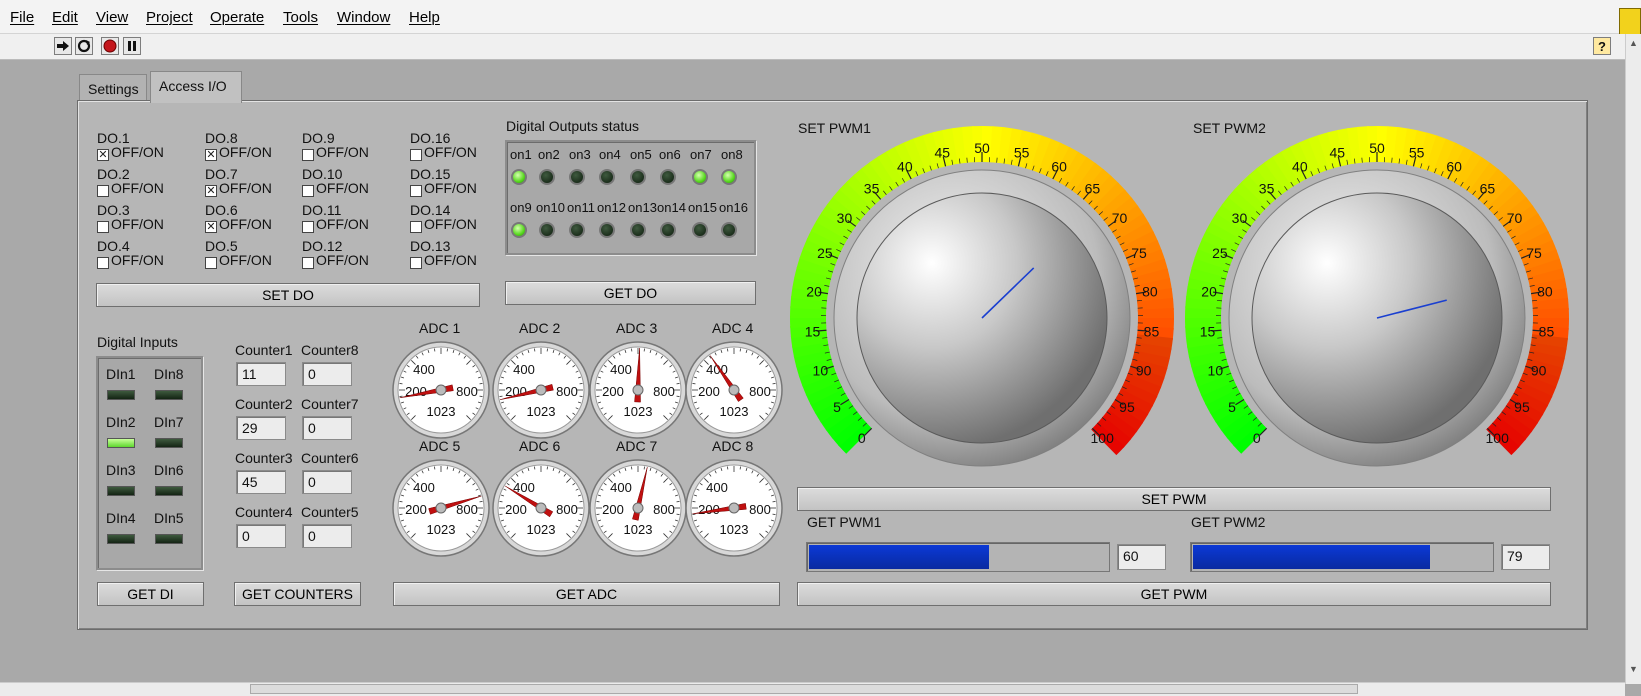 This screenshot has height=696, width=1641. I want to click on adc-label: ADC 6, so click(540, 446).